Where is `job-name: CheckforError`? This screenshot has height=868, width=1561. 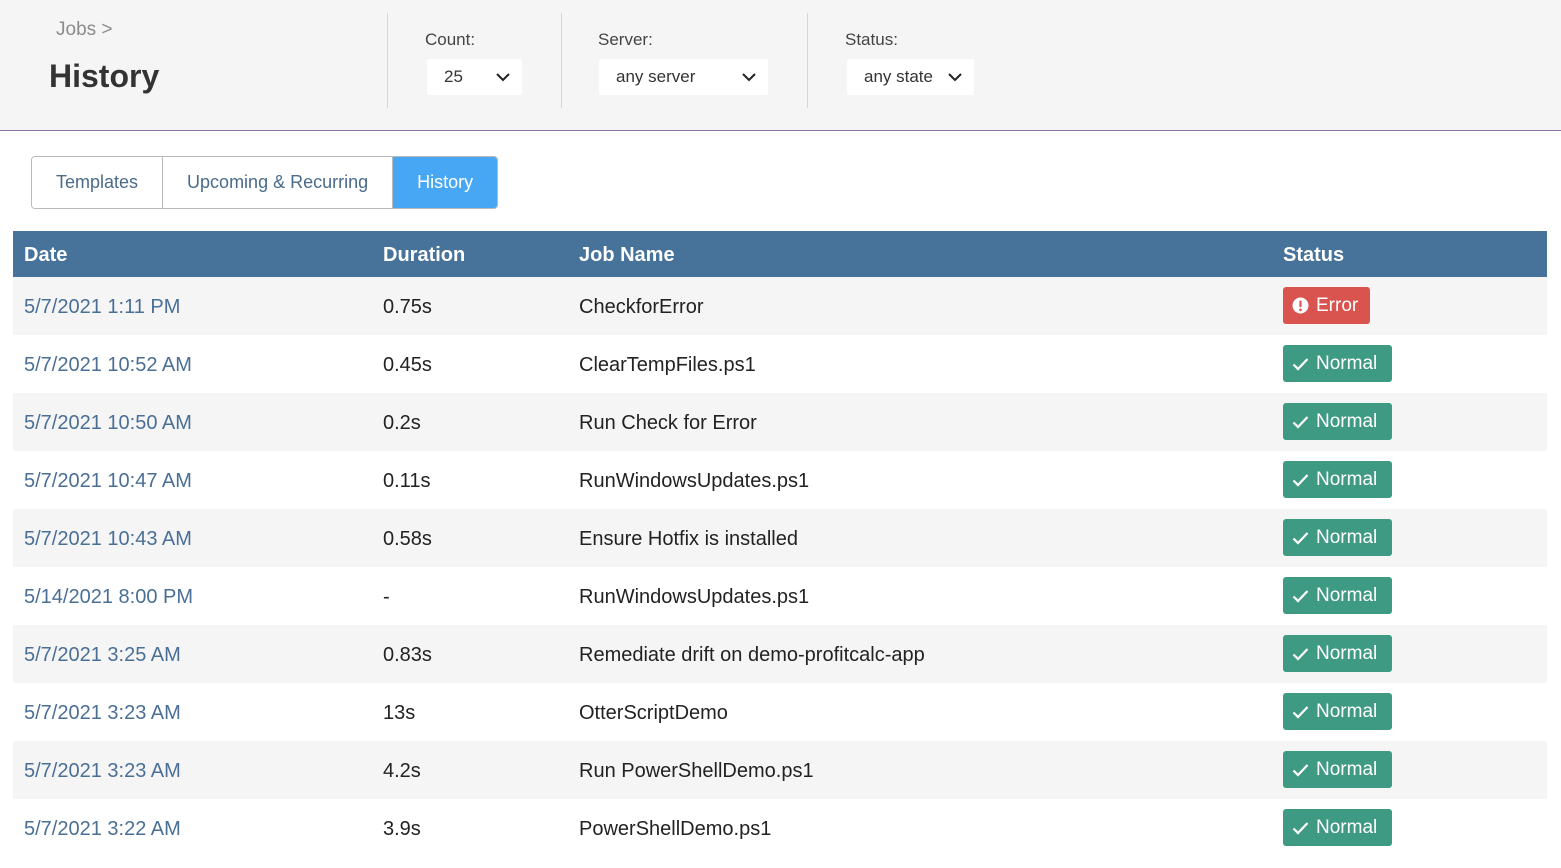
job-name: CheckforError is located at coordinates (641, 307).